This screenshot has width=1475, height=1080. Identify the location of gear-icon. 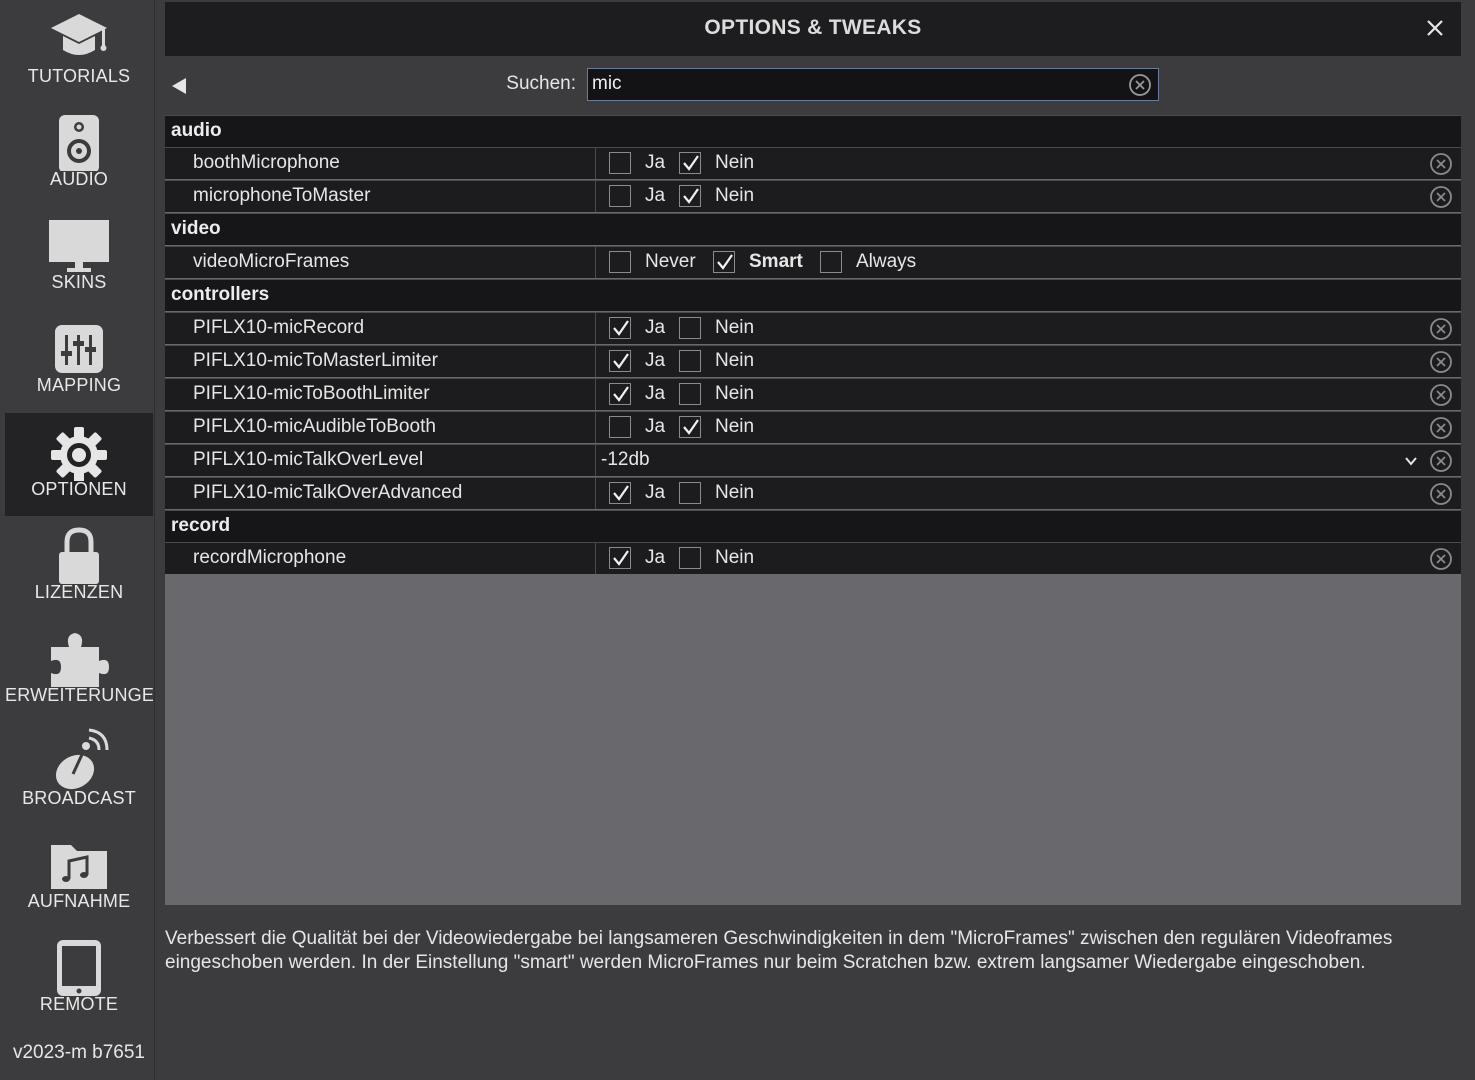
(79, 454).